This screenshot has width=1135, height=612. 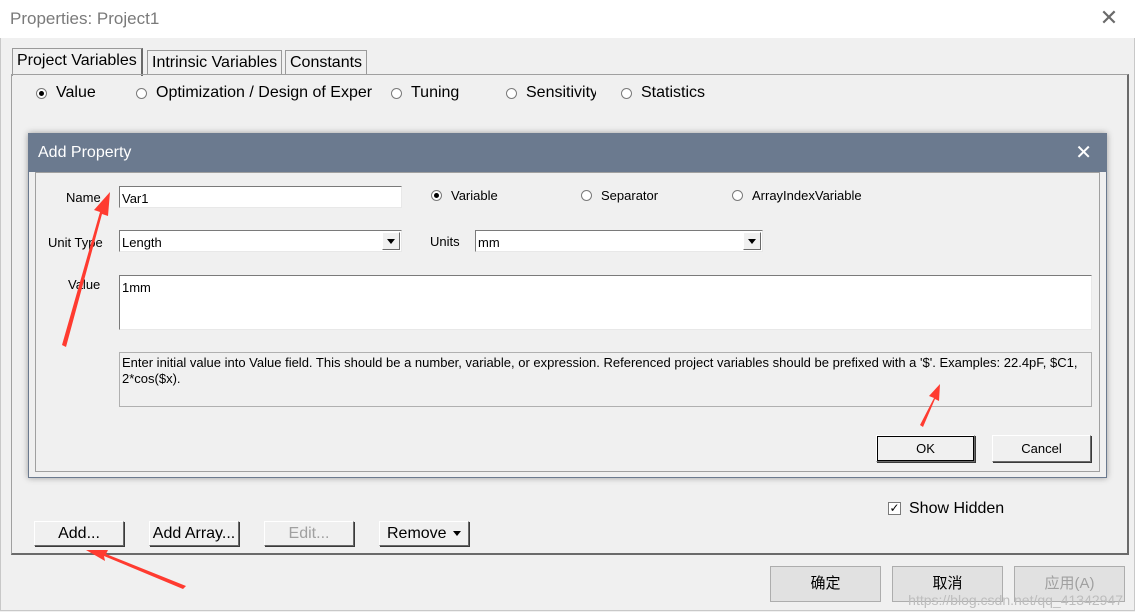 I want to click on radio-label: Sensitivity, so click(x=561, y=92).